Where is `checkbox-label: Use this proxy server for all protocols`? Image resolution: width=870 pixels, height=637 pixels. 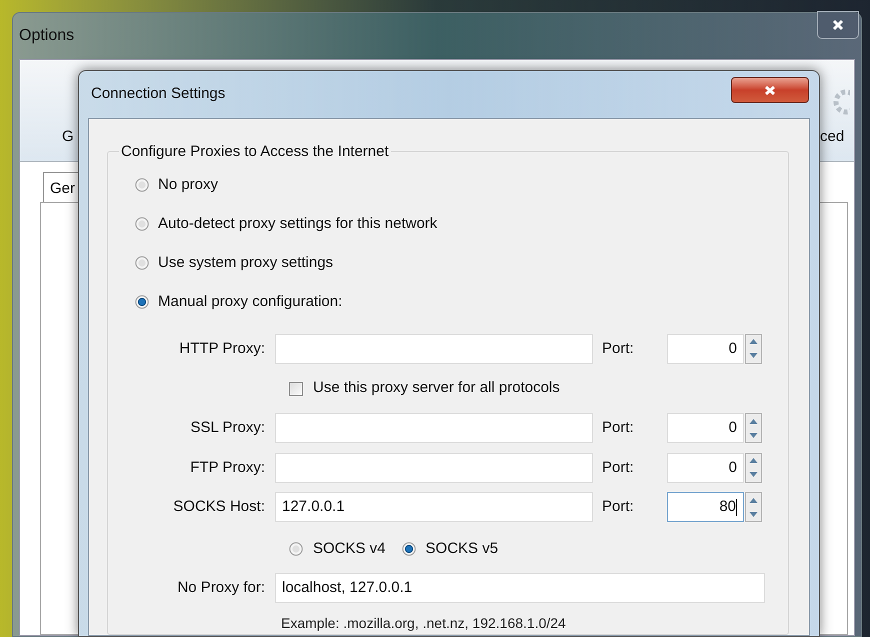
checkbox-label: Use this proxy server for all protocols is located at coordinates (436, 388).